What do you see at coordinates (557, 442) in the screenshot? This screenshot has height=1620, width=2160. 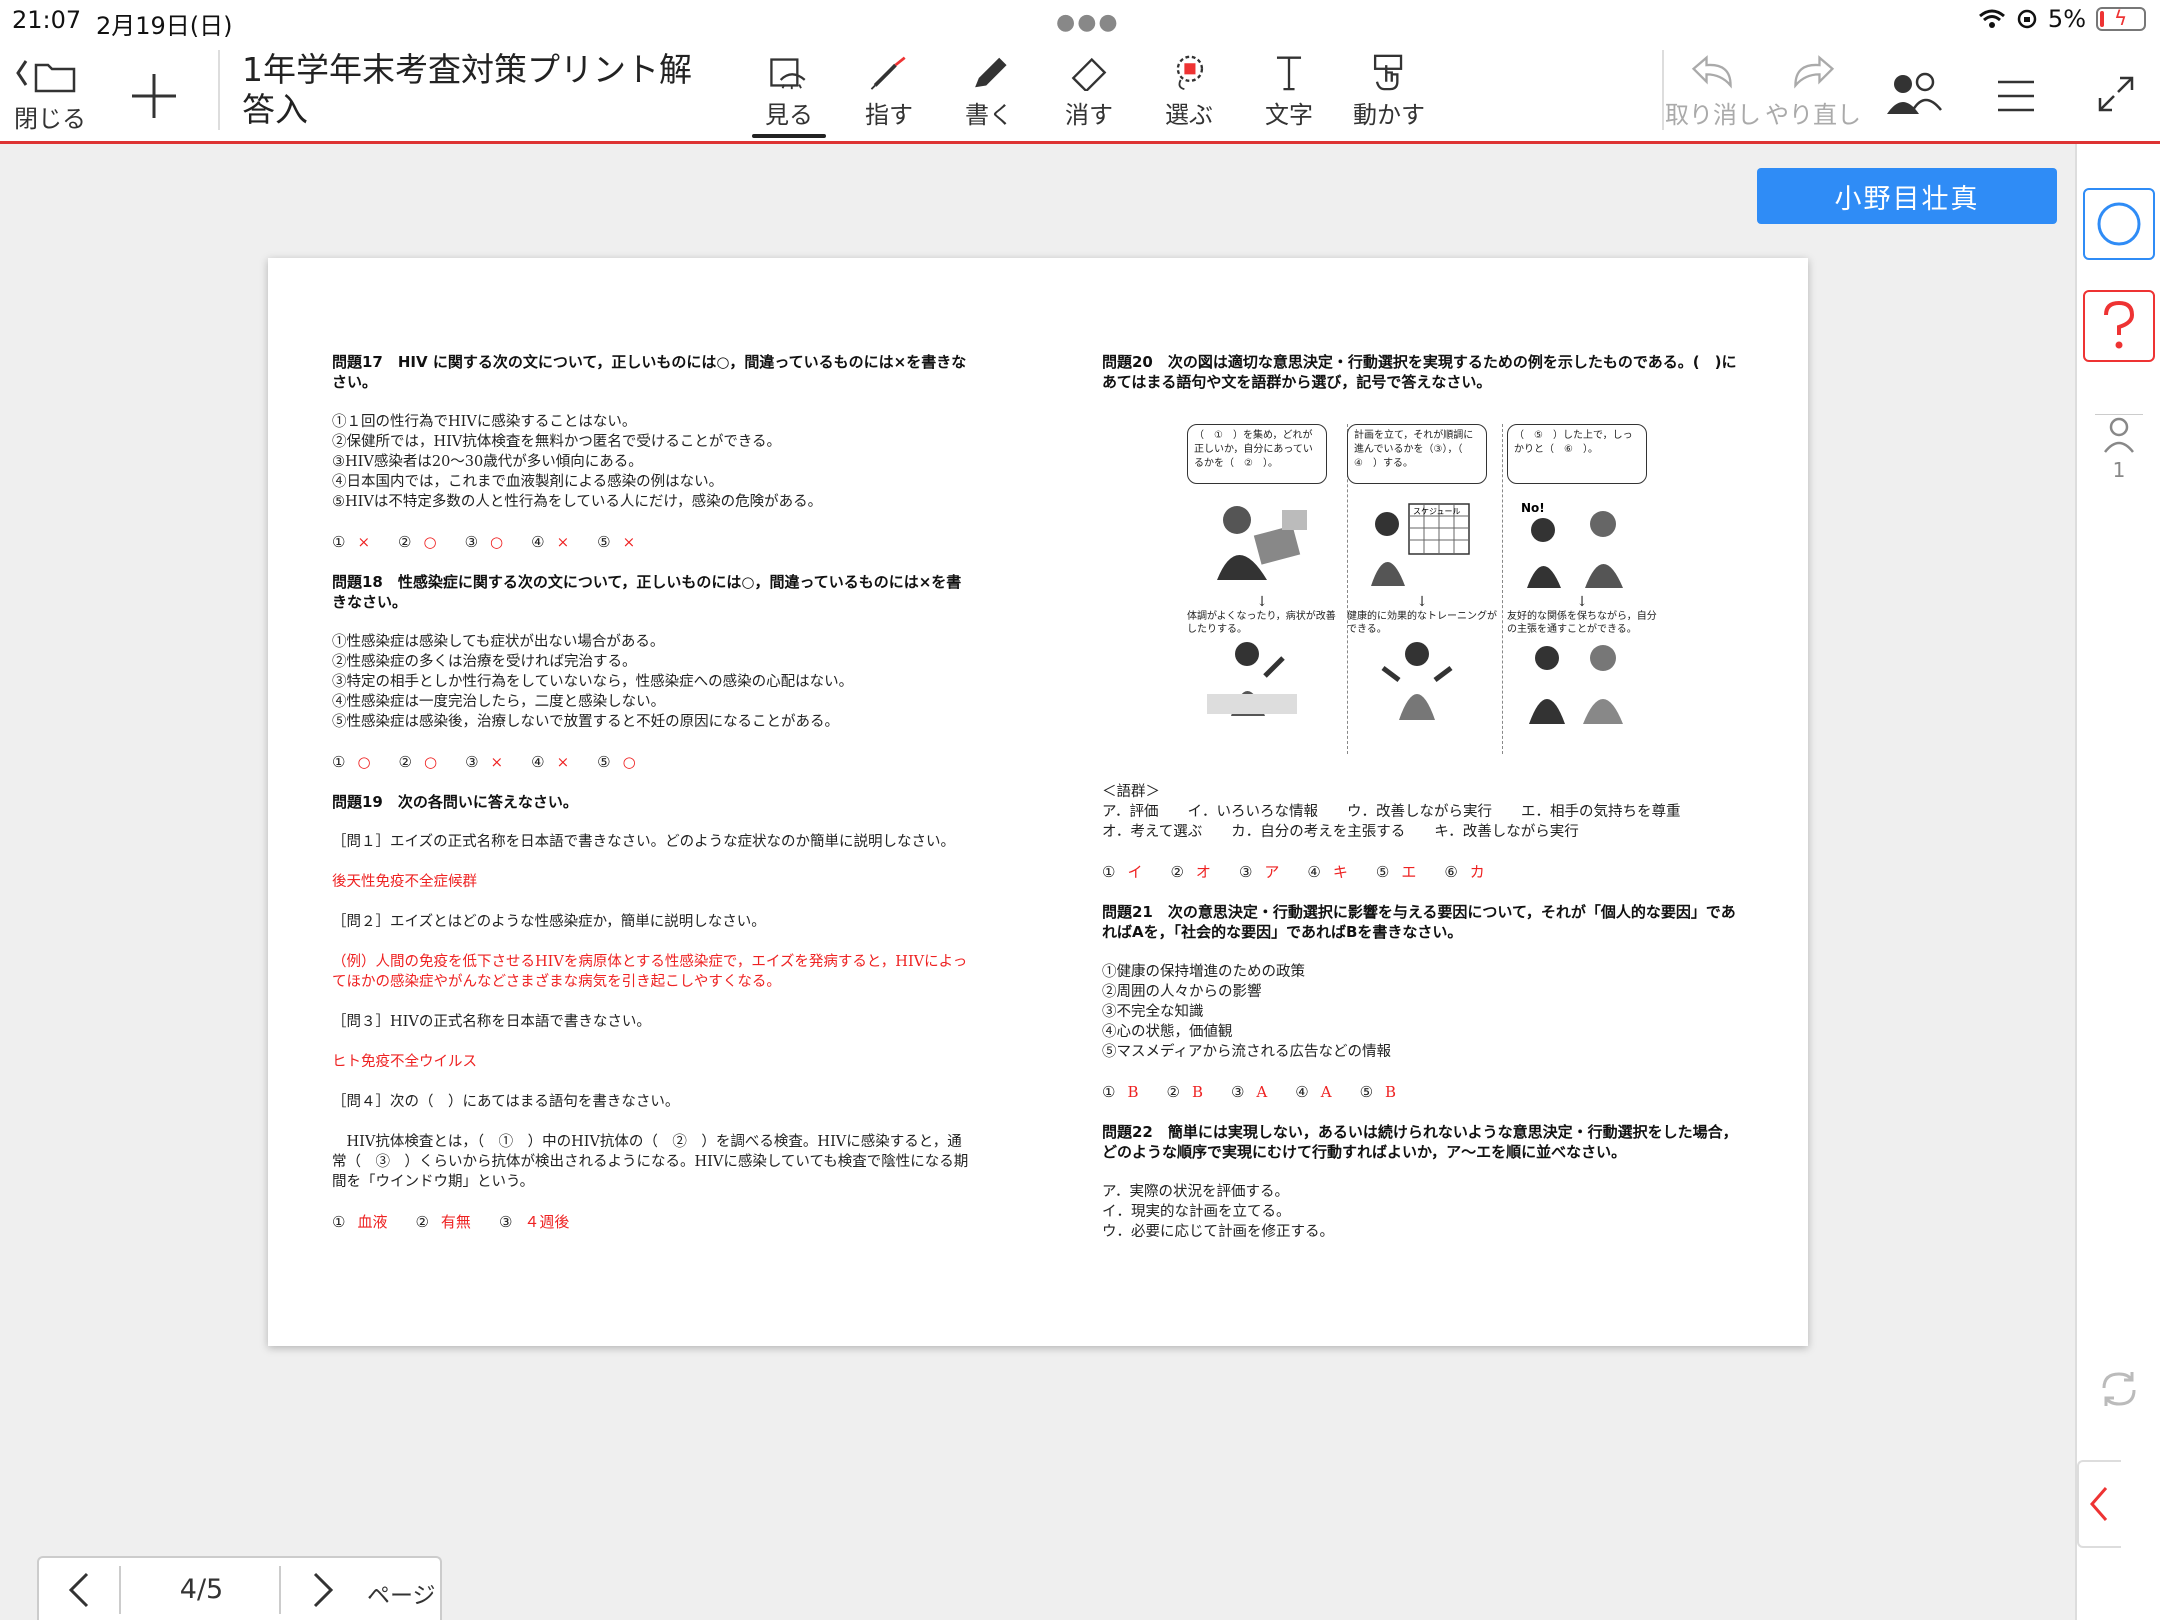 I see `list-item: ②保健所では，HIV抗体検査を無料かつ匿名で受けることができる。` at bounding box center [557, 442].